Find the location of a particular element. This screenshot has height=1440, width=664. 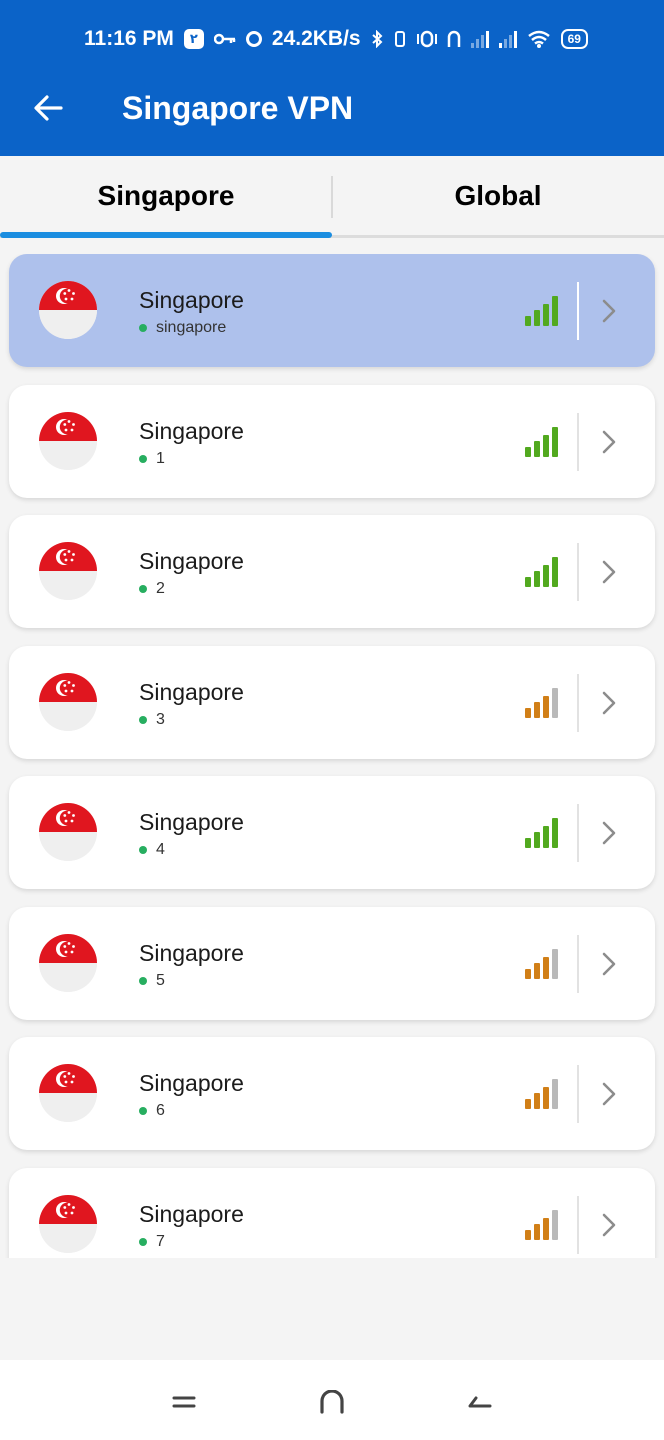

network-speed: 24.2KB/s is located at coordinates (316, 38).